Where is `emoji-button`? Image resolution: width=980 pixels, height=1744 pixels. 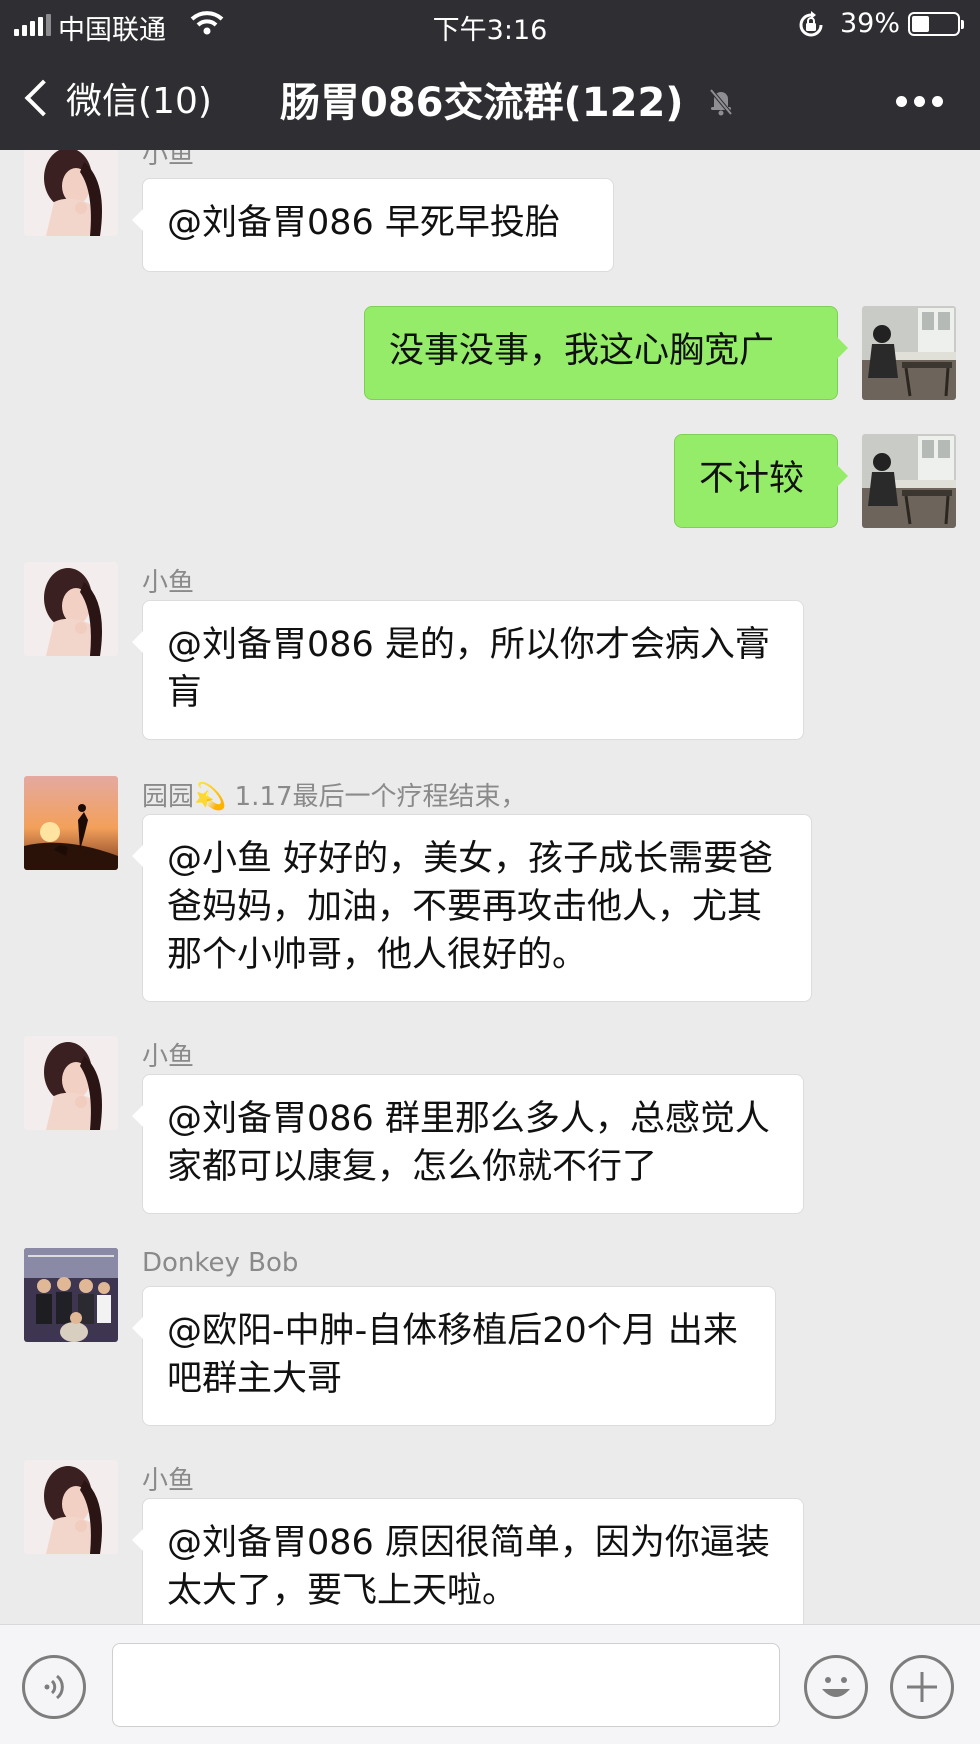 emoji-button is located at coordinates (836, 1687).